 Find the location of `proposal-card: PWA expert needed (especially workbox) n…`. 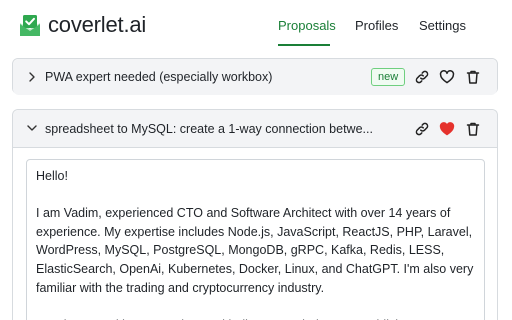

proposal-card: PWA expert needed (especially workbox) n… is located at coordinates (255, 76).